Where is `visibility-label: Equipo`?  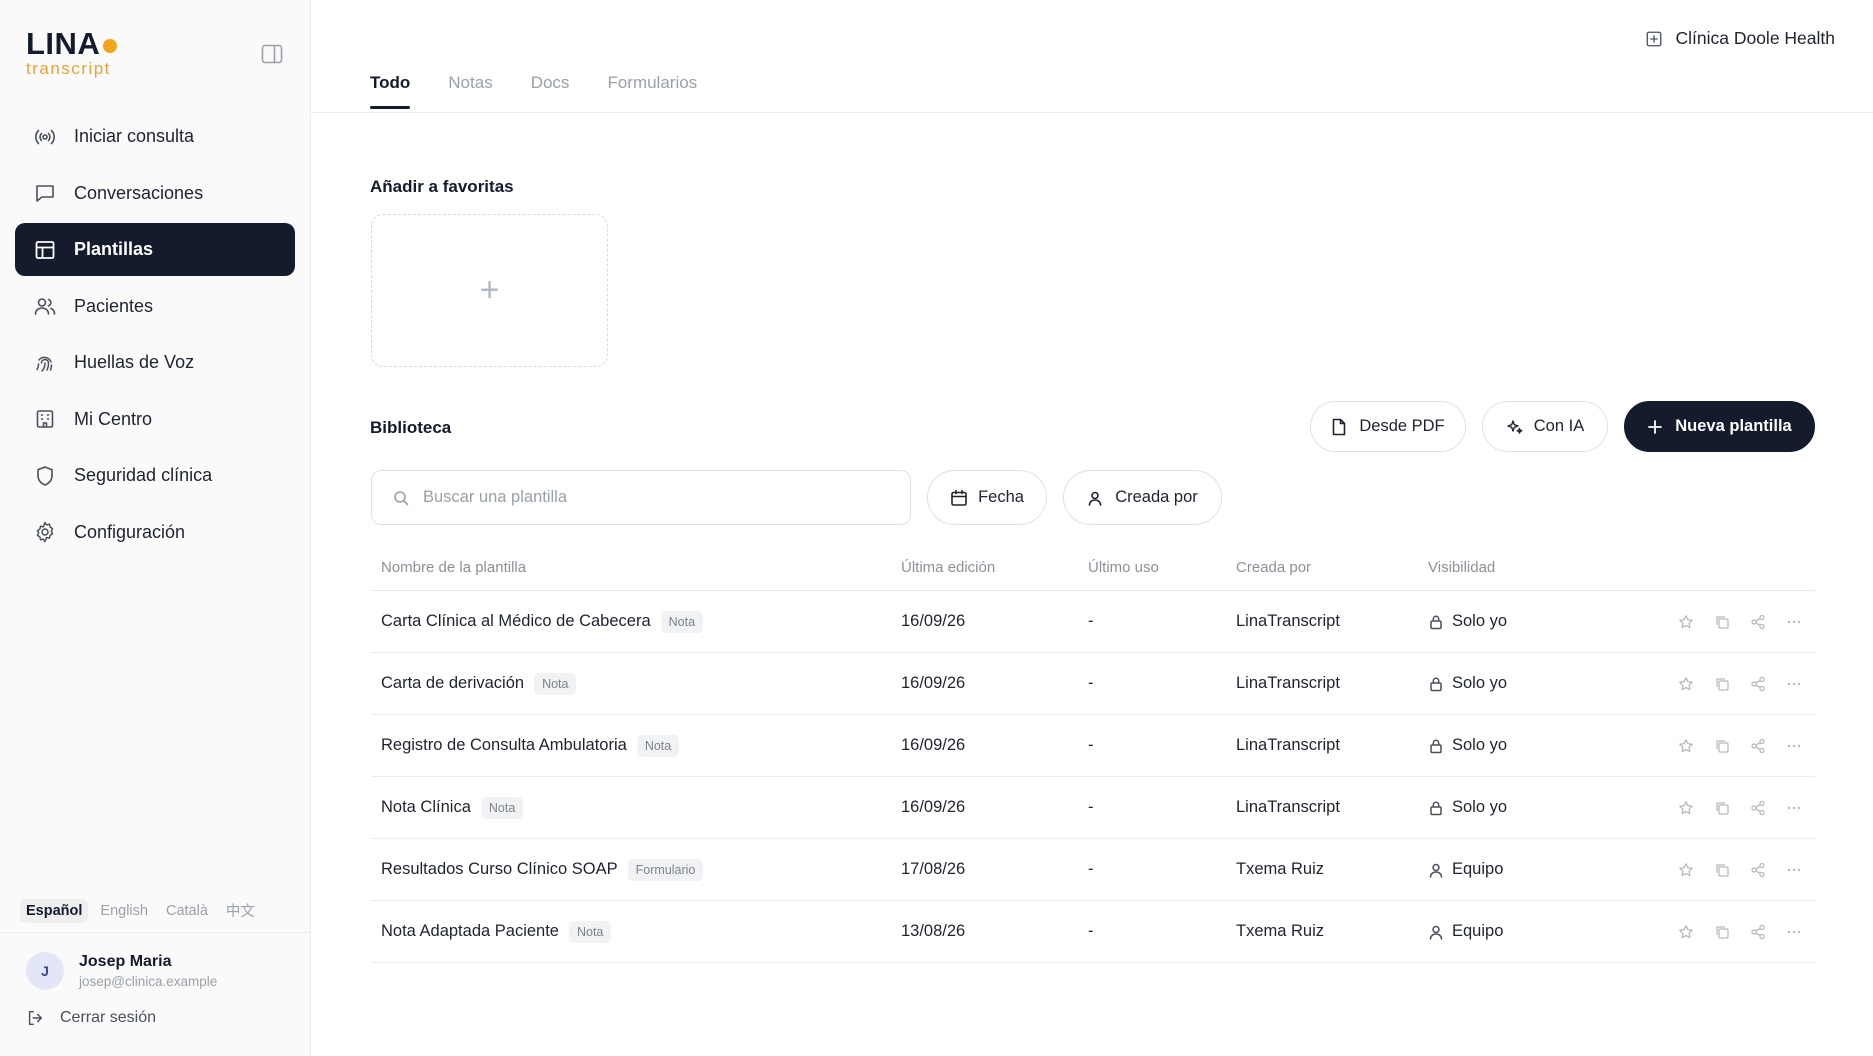 visibility-label: Equipo is located at coordinates (1478, 869).